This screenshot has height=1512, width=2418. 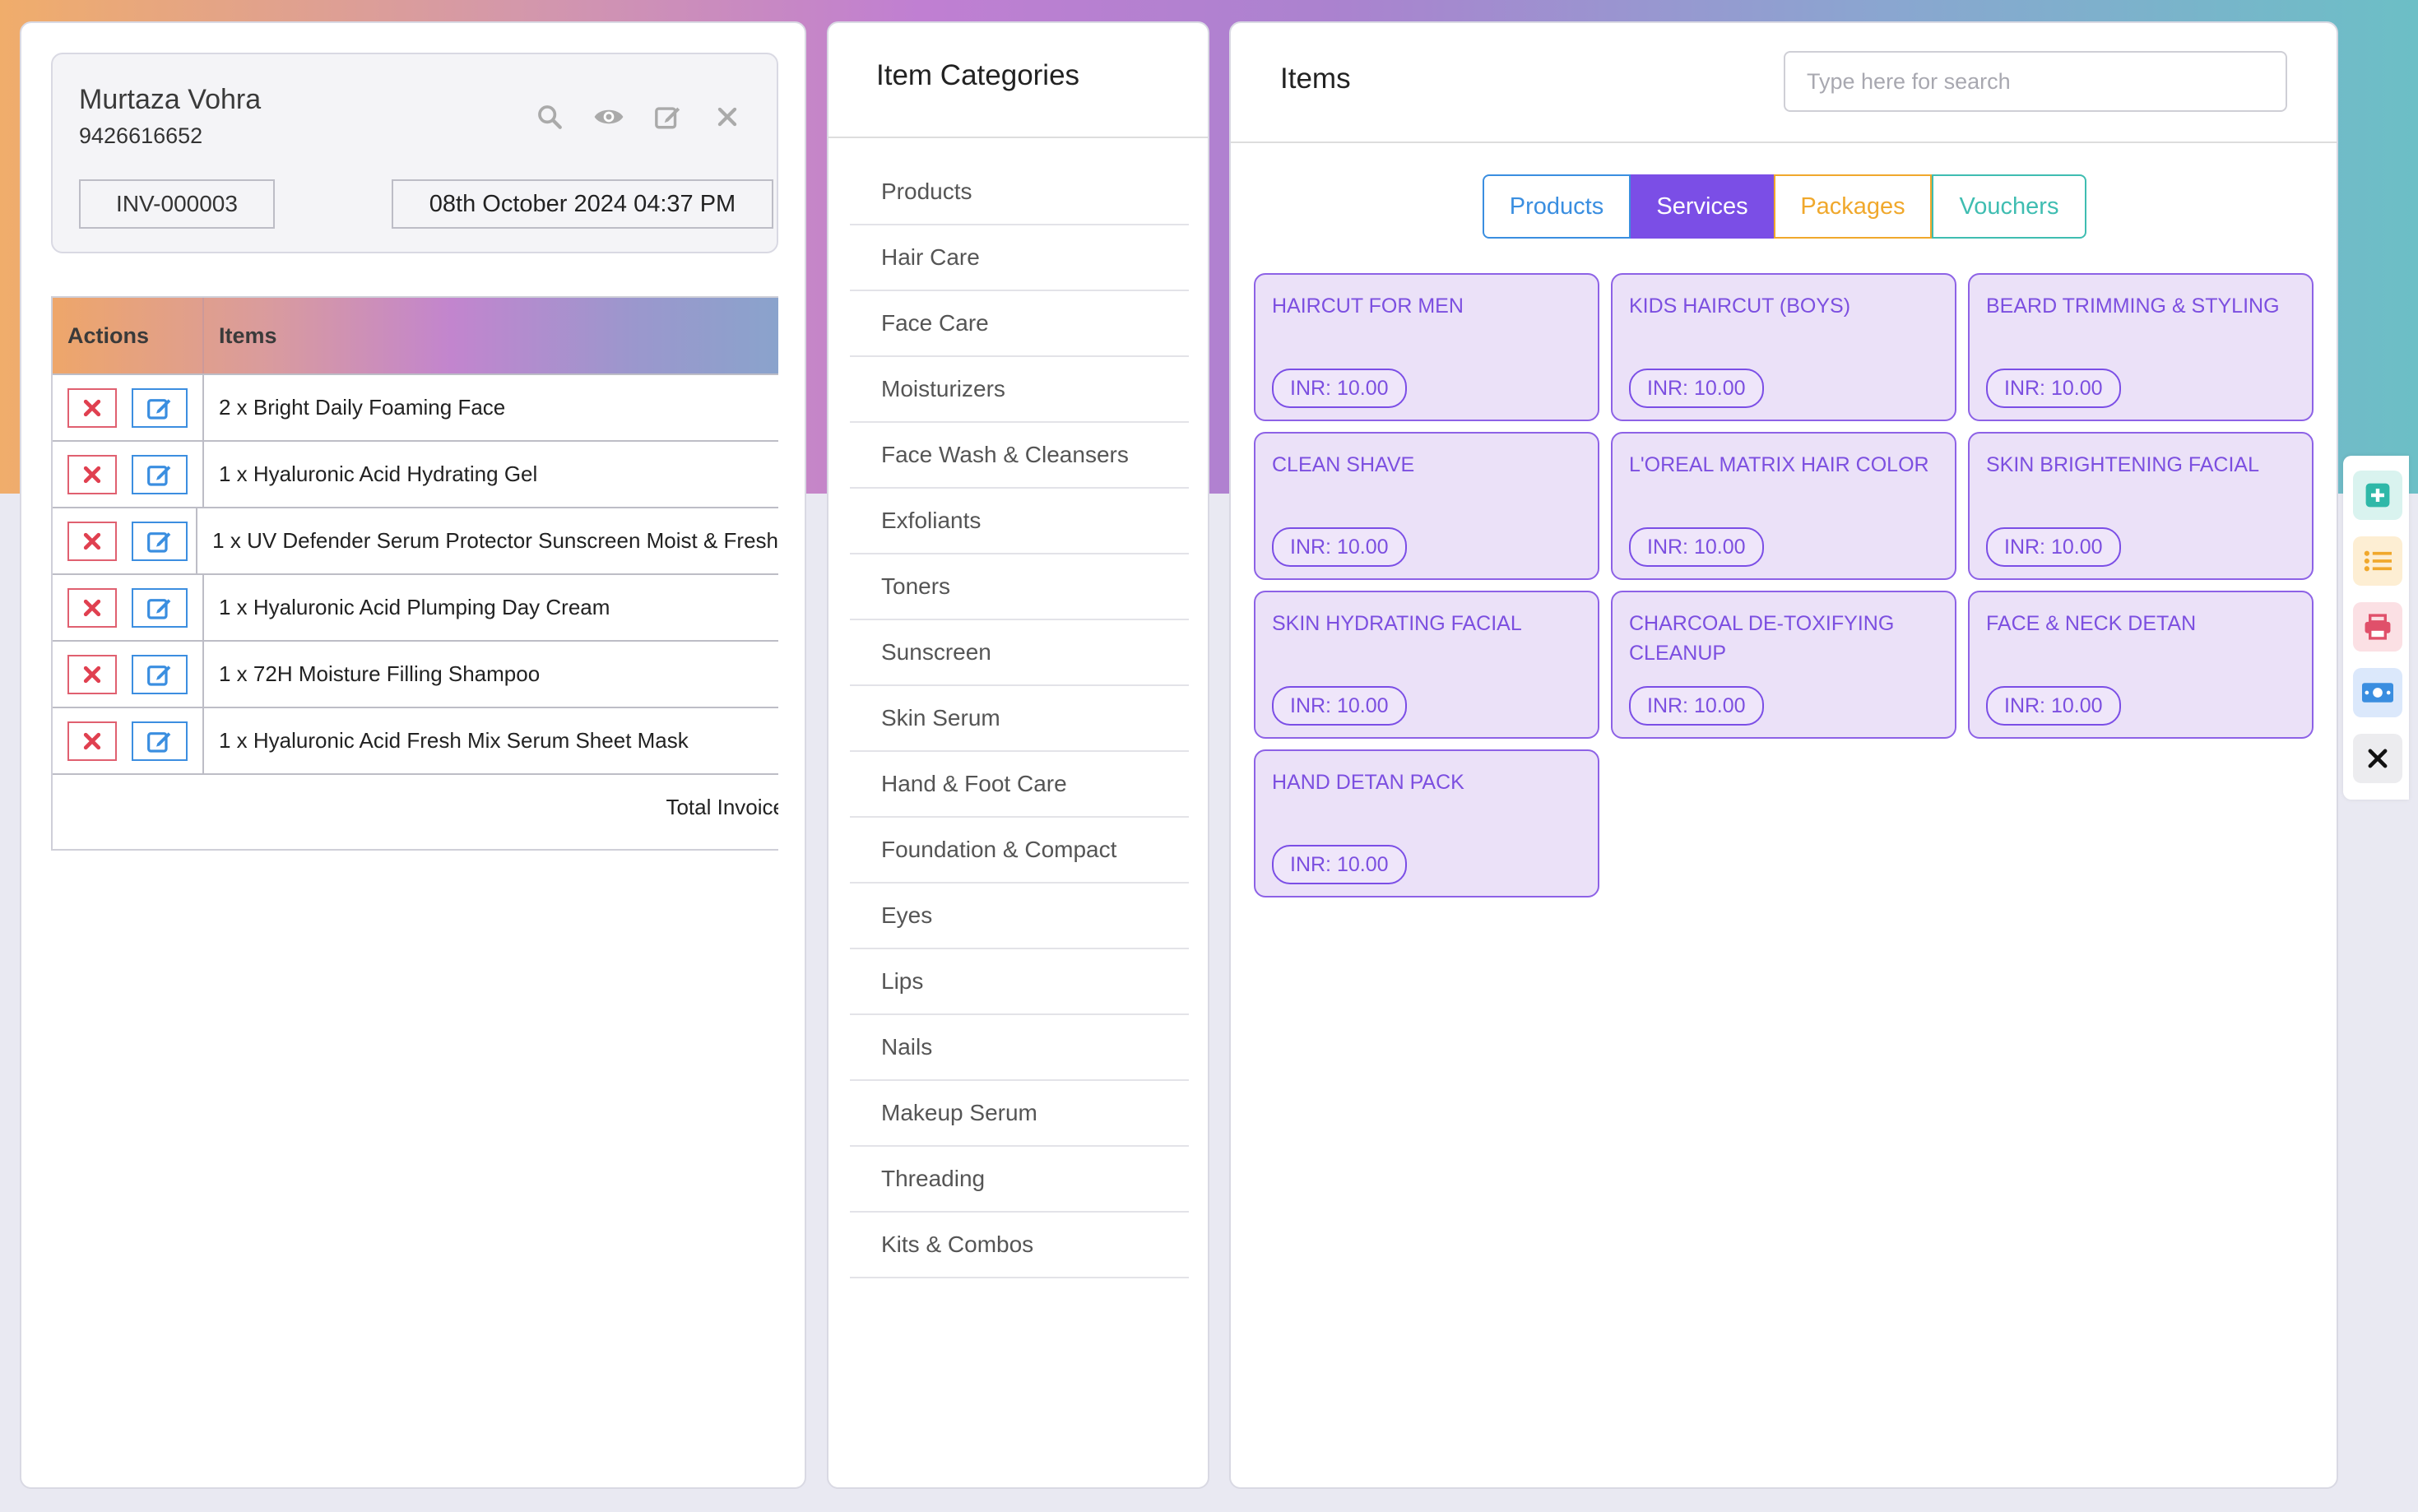 What do you see at coordinates (1019, 851) in the screenshot?
I see `category-item: Foundation & Compact` at bounding box center [1019, 851].